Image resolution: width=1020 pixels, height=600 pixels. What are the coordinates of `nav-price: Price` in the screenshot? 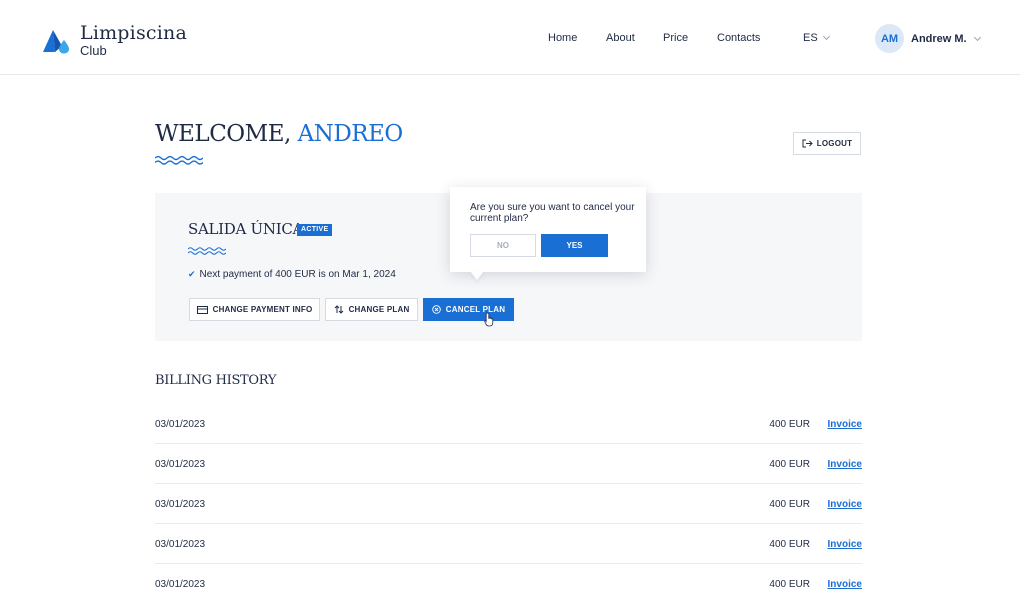 It's located at (675, 38).